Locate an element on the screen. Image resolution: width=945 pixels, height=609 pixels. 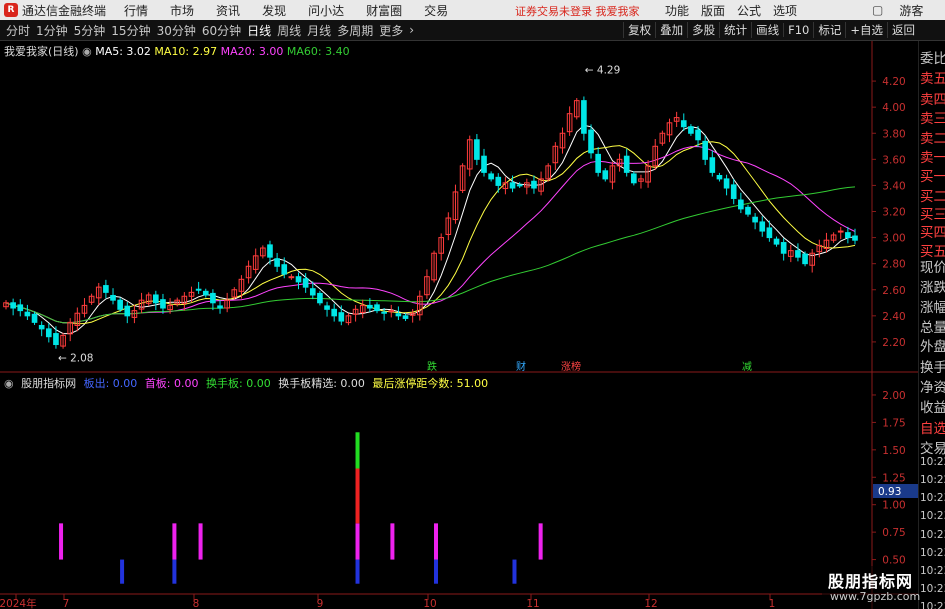
indicator-item: 换手板: 0.00 is located at coordinates (238, 383).